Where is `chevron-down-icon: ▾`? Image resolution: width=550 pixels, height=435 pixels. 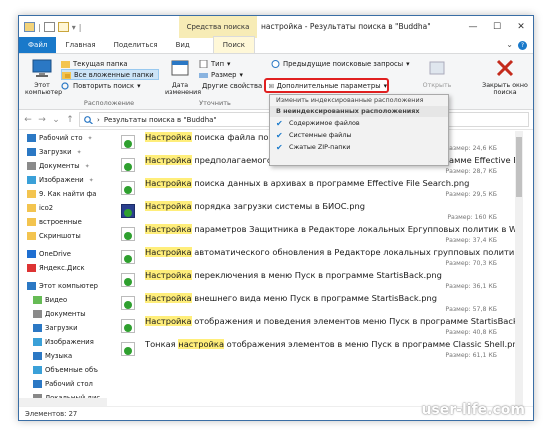 chevron-down-icon: ▾ is located at coordinates (385, 85).